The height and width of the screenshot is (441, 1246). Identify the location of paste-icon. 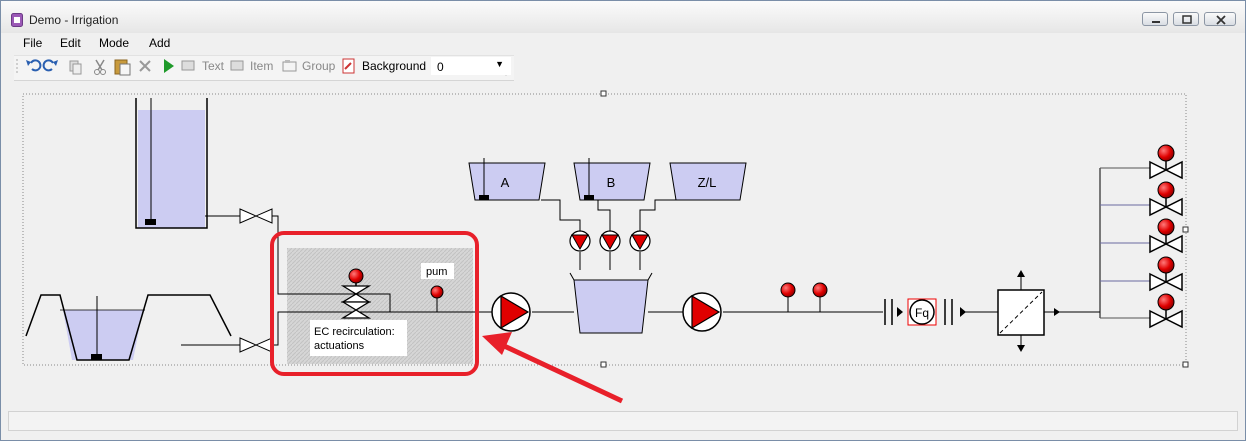
(122, 67).